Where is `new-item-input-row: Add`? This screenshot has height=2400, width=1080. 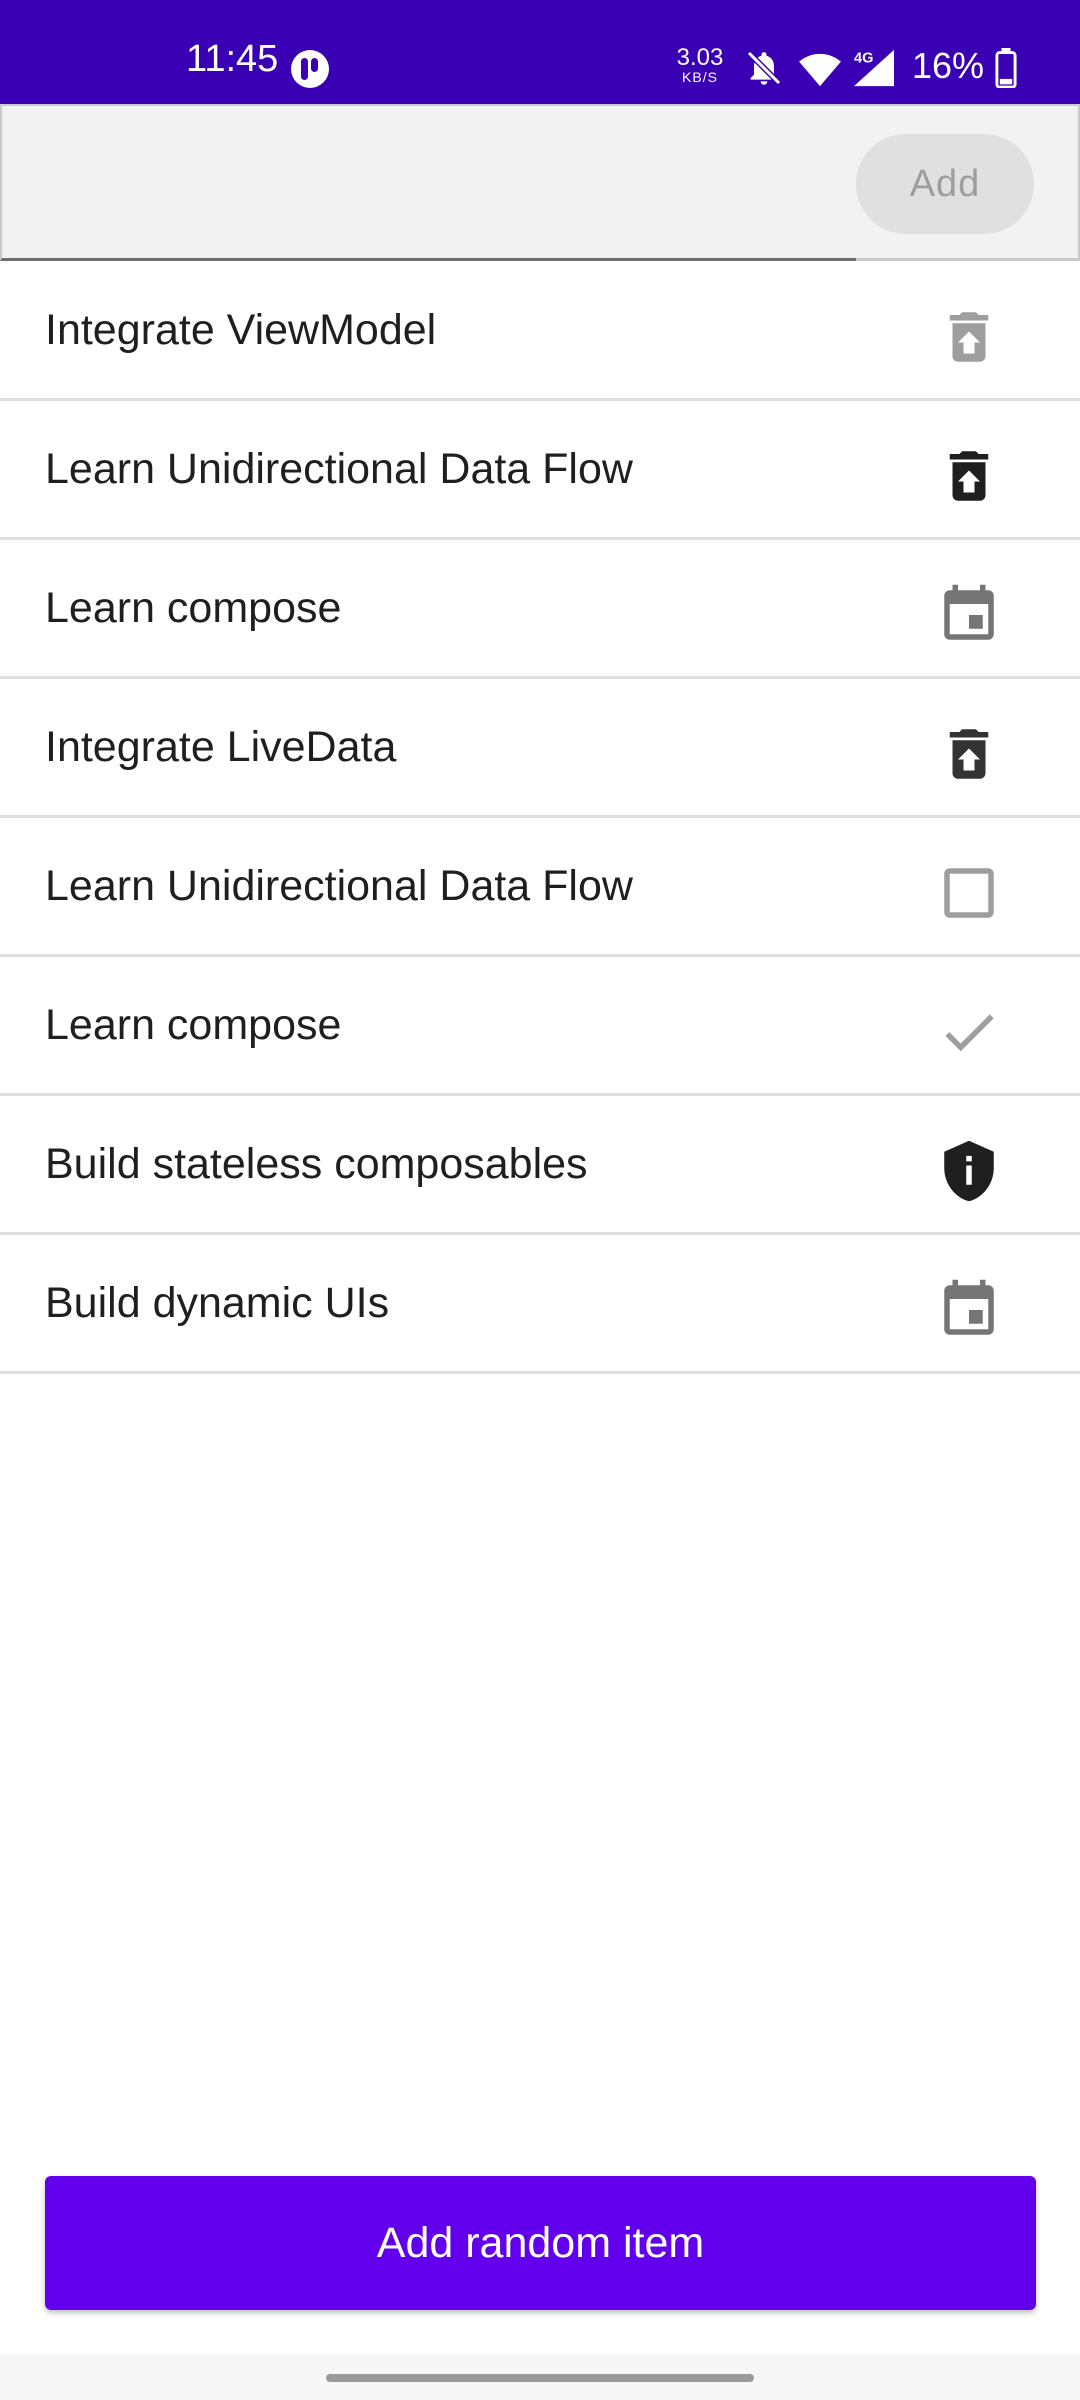
new-item-input-row: Add is located at coordinates (540, 183).